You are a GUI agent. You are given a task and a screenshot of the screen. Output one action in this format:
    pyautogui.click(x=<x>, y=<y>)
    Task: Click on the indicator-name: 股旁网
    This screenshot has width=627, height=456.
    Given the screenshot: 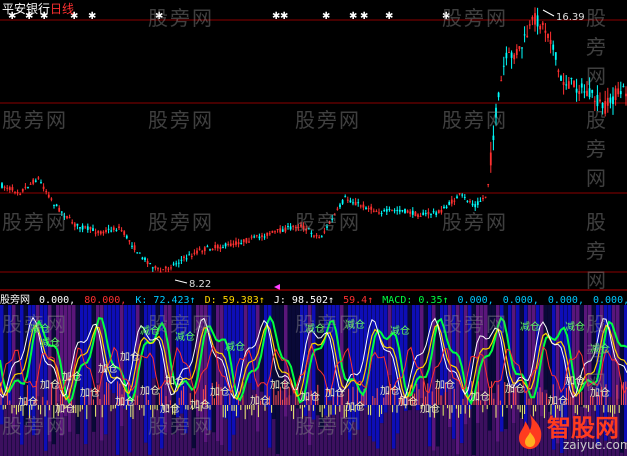 What is the action you would take?
    pyautogui.click(x=15, y=300)
    